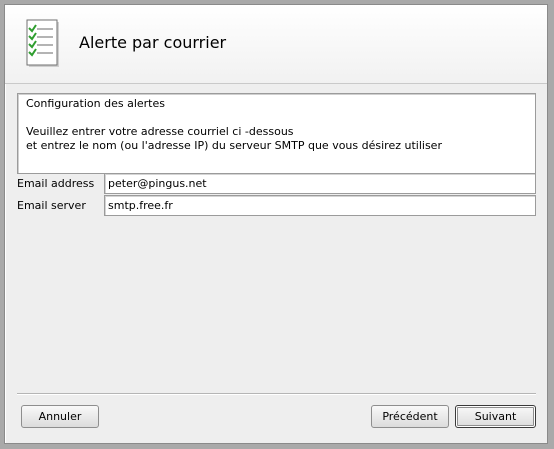 Image resolution: width=554 pixels, height=449 pixels. Describe the element at coordinates (276, 394) in the screenshot. I see `button-divider` at that location.